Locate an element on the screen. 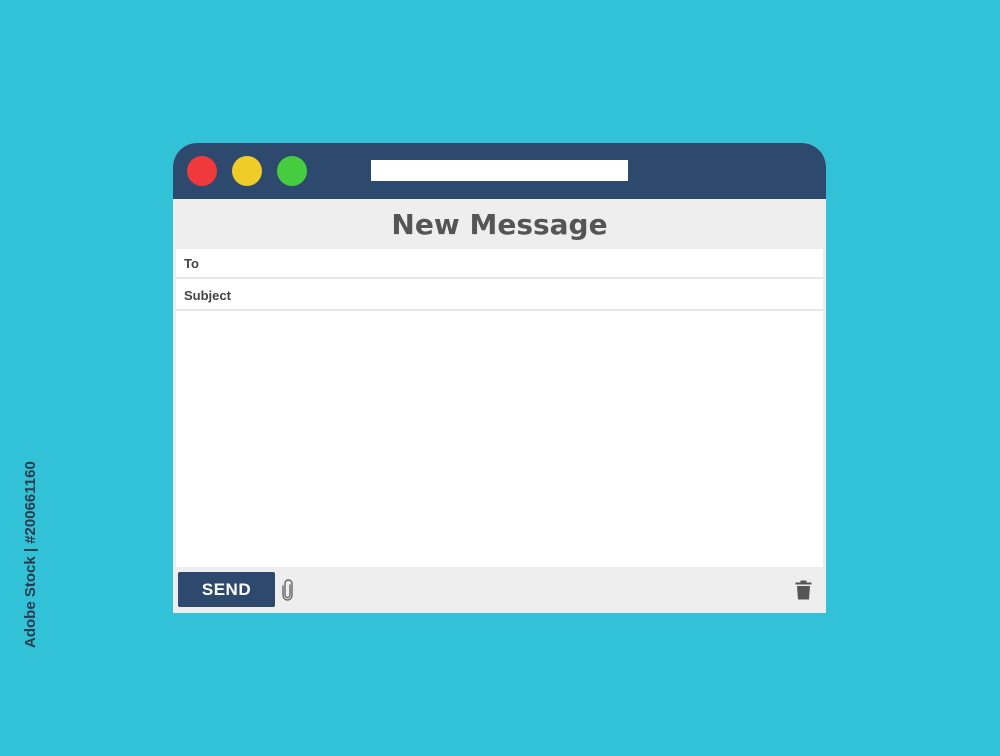 The width and height of the screenshot is (1000, 756). right-border is located at coordinates (824, 408).